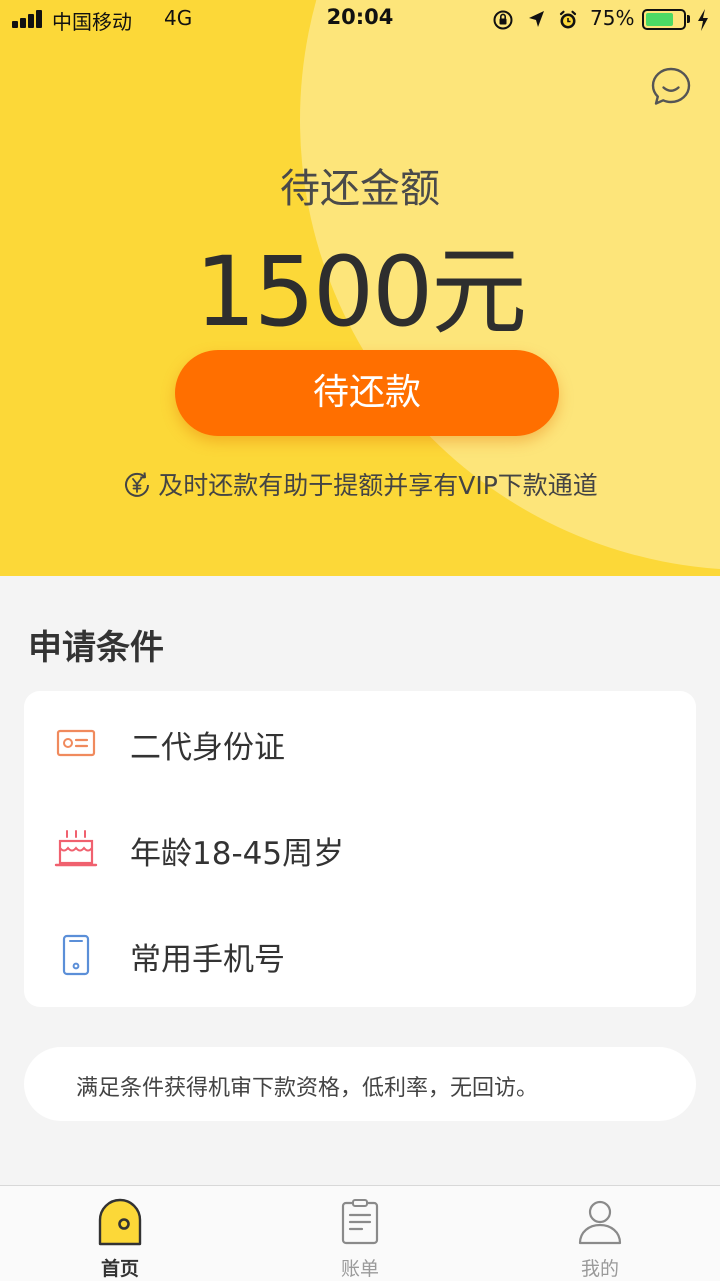 This screenshot has height=1281, width=720. I want to click on condition-item-age: 年龄18-45周岁, so click(360, 849).